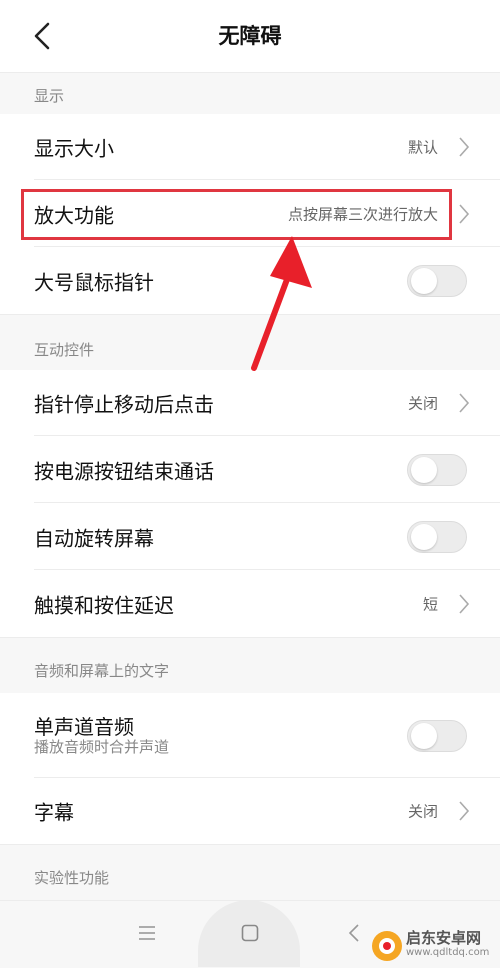 This screenshot has height=968, width=500. Describe the element at coordinates (147, 933) in the screenshot. I see `menu-icon` at that location.